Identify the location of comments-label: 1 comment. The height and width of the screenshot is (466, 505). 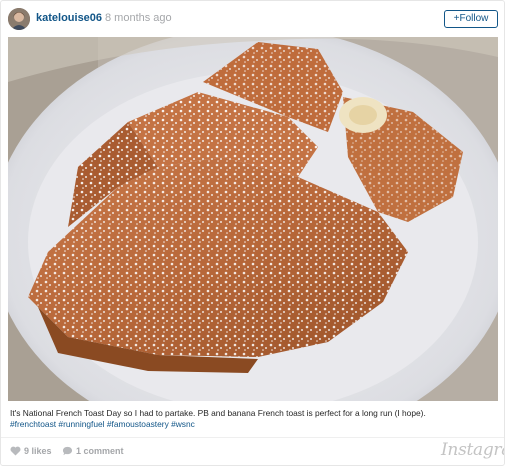
(100, 451).